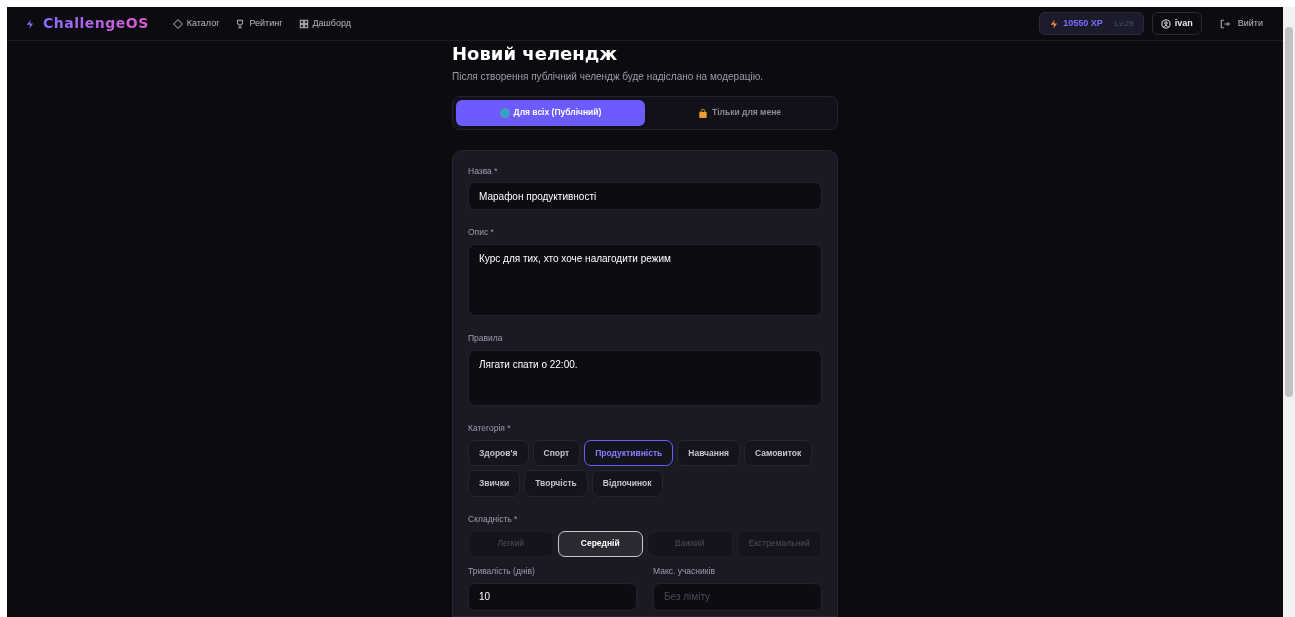 Image resolution: width=1295 pixels, height=617 pixels. What do you see at coordinates (240, 23) in the screenshot?
I see `trophy-icon` at bounding box center [240, 23].